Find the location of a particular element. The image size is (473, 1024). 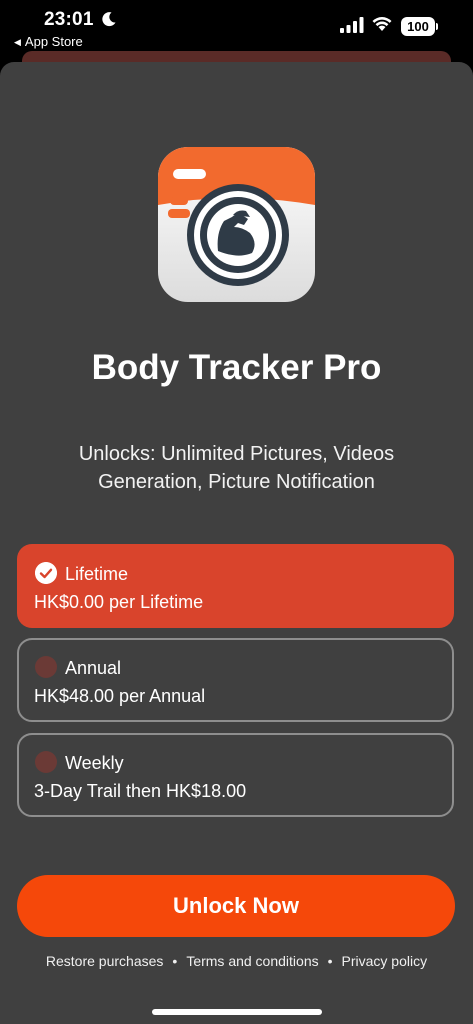

checkmark-circle-icon is located at coordinates (46, 573).